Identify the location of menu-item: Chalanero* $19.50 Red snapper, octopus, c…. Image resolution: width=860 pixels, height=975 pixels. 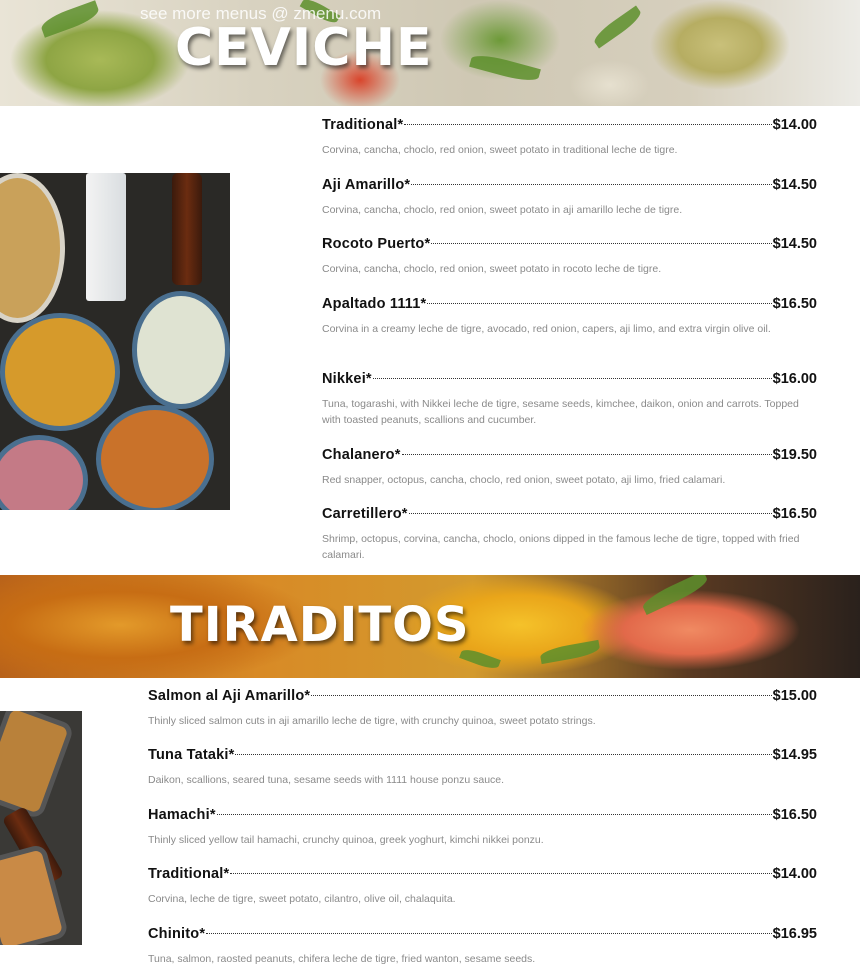
(569, 467).